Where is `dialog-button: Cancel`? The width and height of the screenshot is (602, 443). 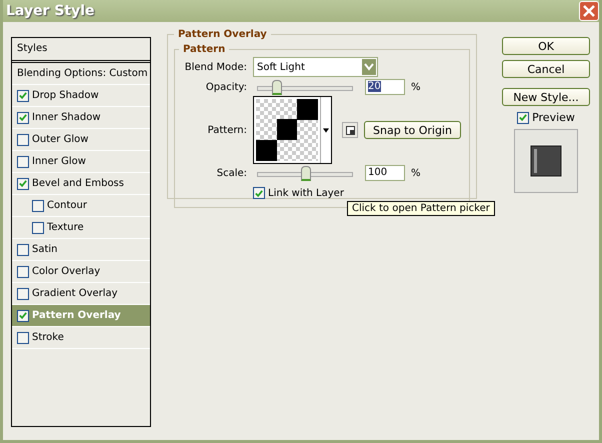 dialog-button: Cancel is located at coordinates (546, 69).